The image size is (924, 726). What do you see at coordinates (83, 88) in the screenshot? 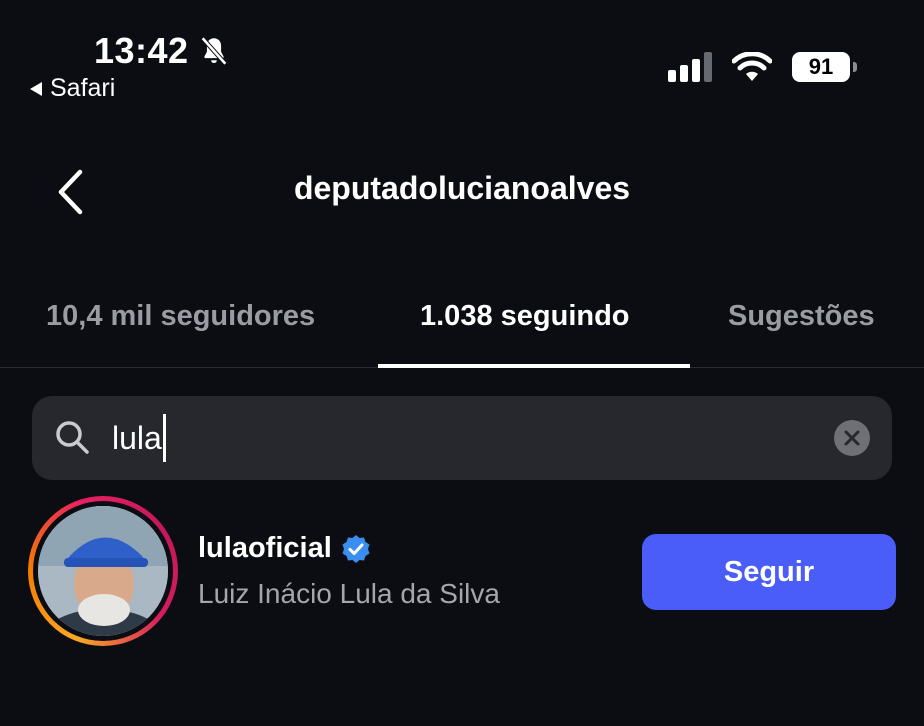
I see `back-app-label: Safari` at bounding box center [83, 88].